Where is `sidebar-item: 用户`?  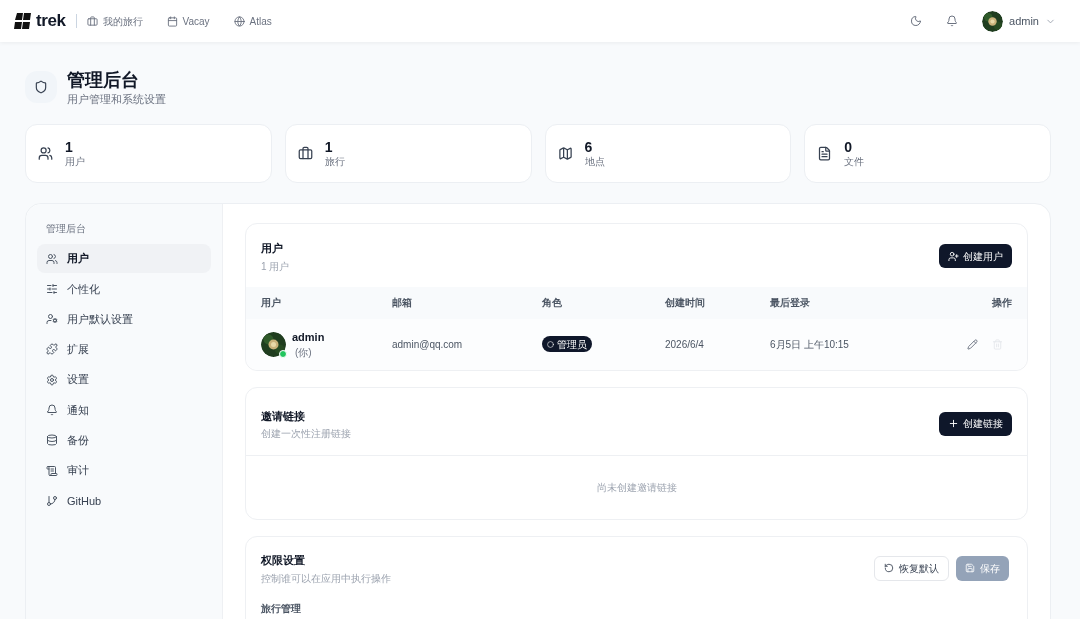
sidebar-item: 用户 is located at coordinates (124, 258).